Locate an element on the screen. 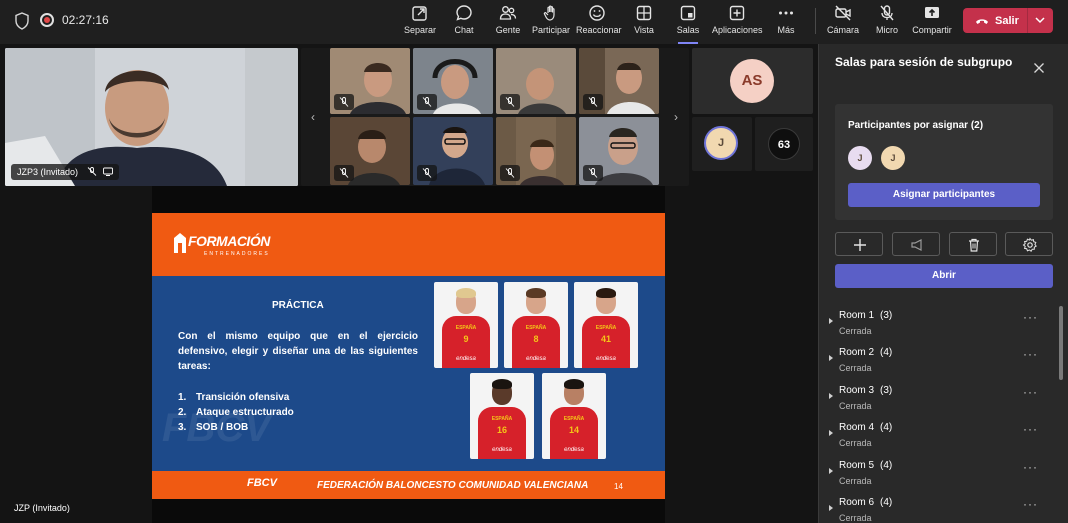  player-card: ESPAÑA 9 endesa is located at coordinates (466, 325).